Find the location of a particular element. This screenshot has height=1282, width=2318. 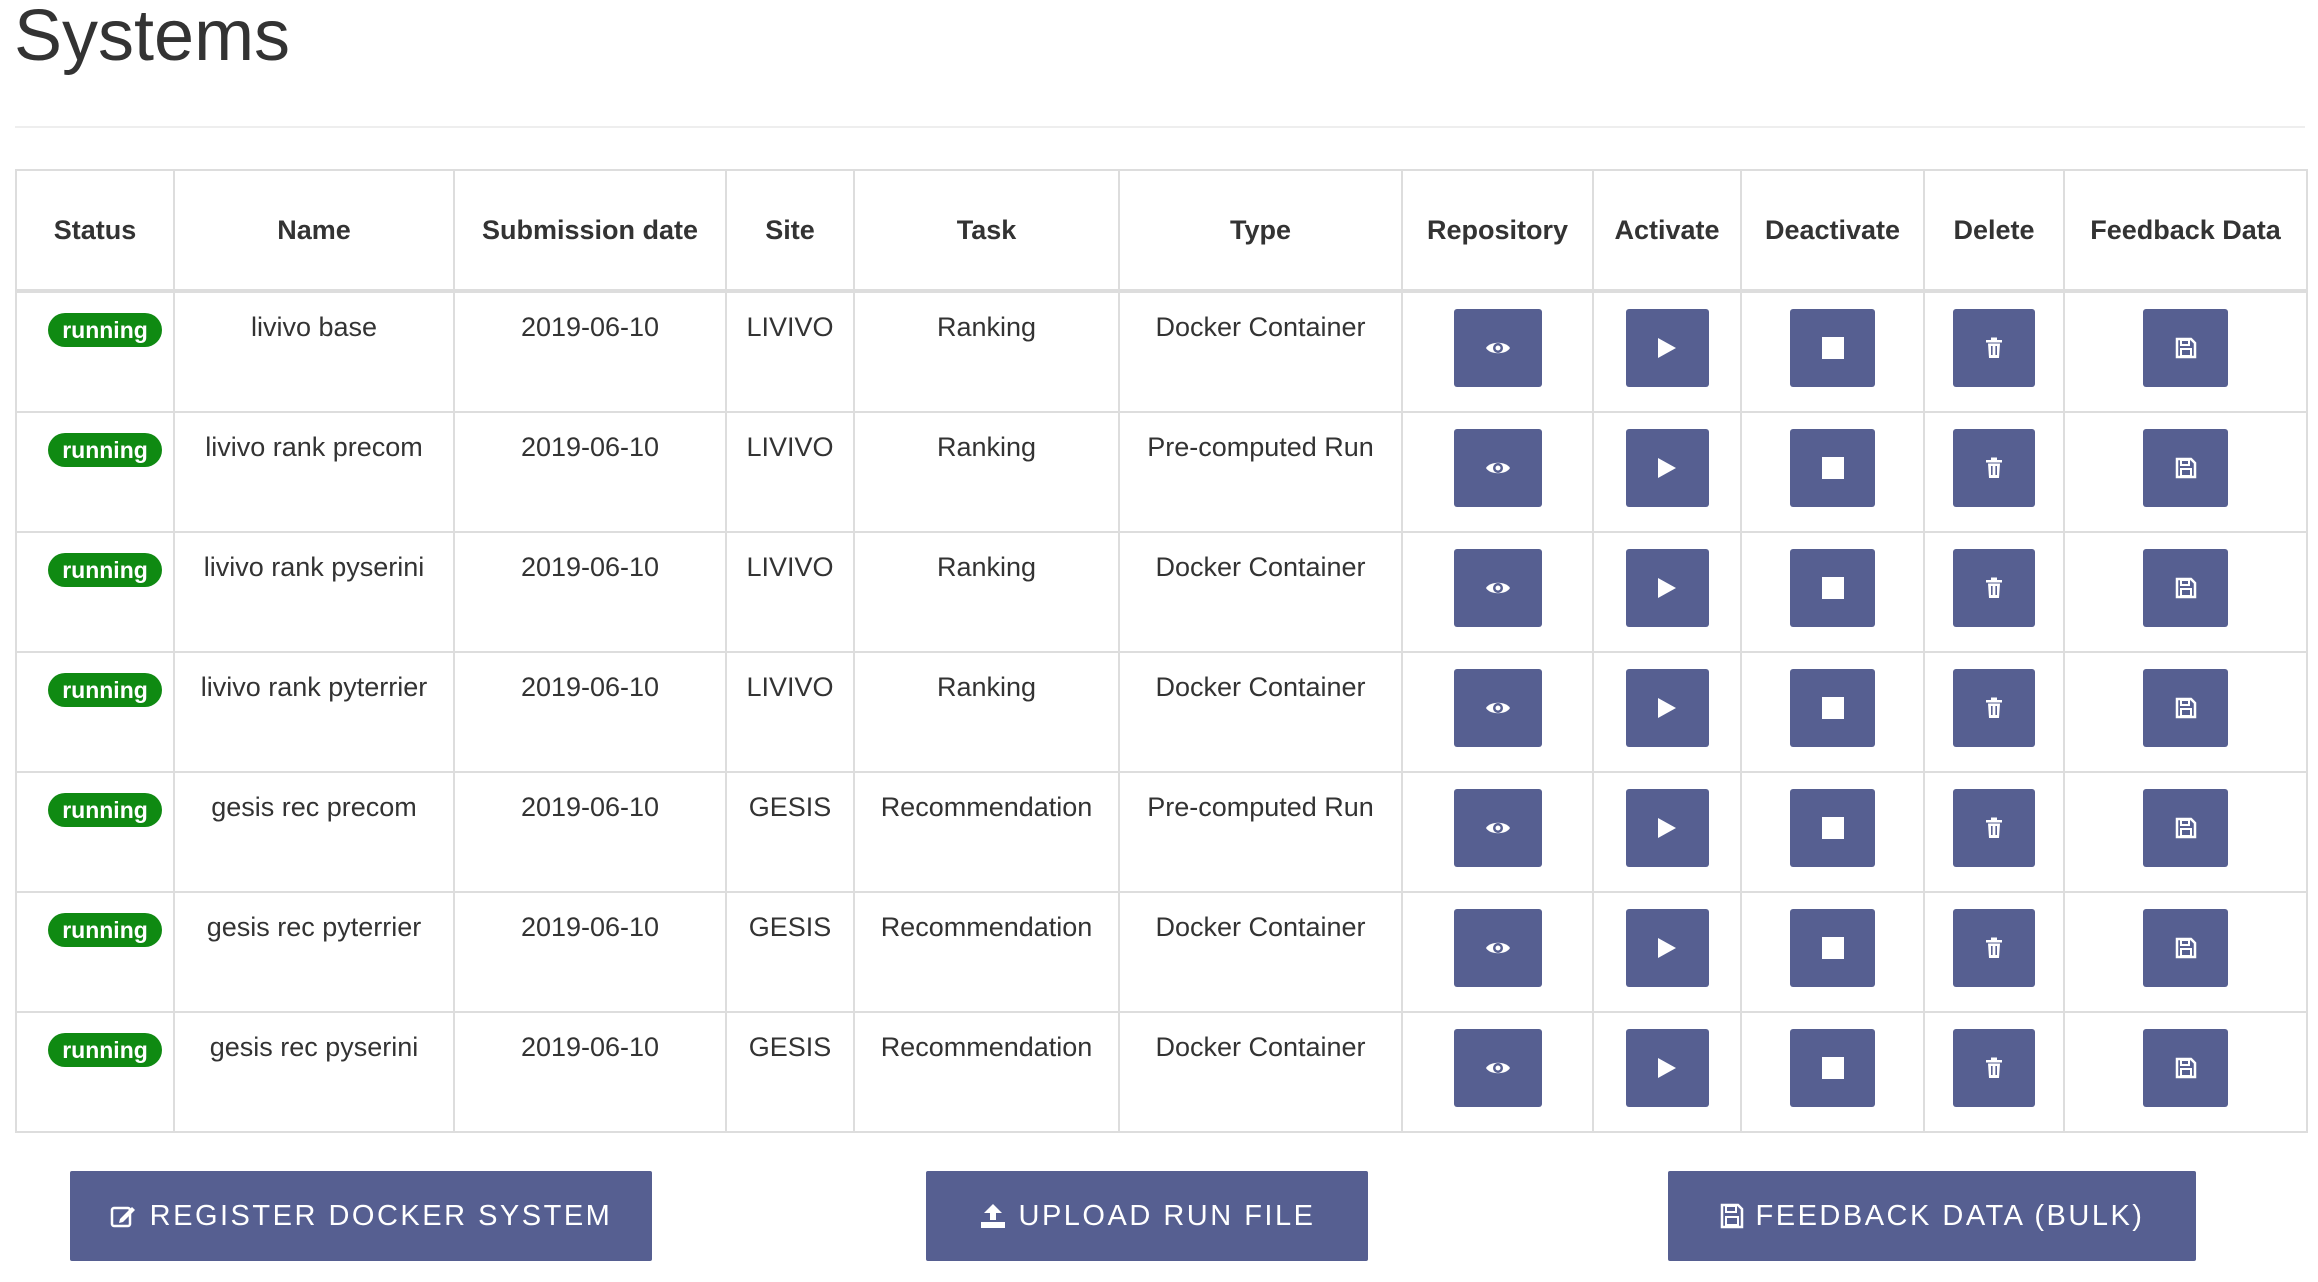

site: LIVIVO is located at coordinates (790, 567).